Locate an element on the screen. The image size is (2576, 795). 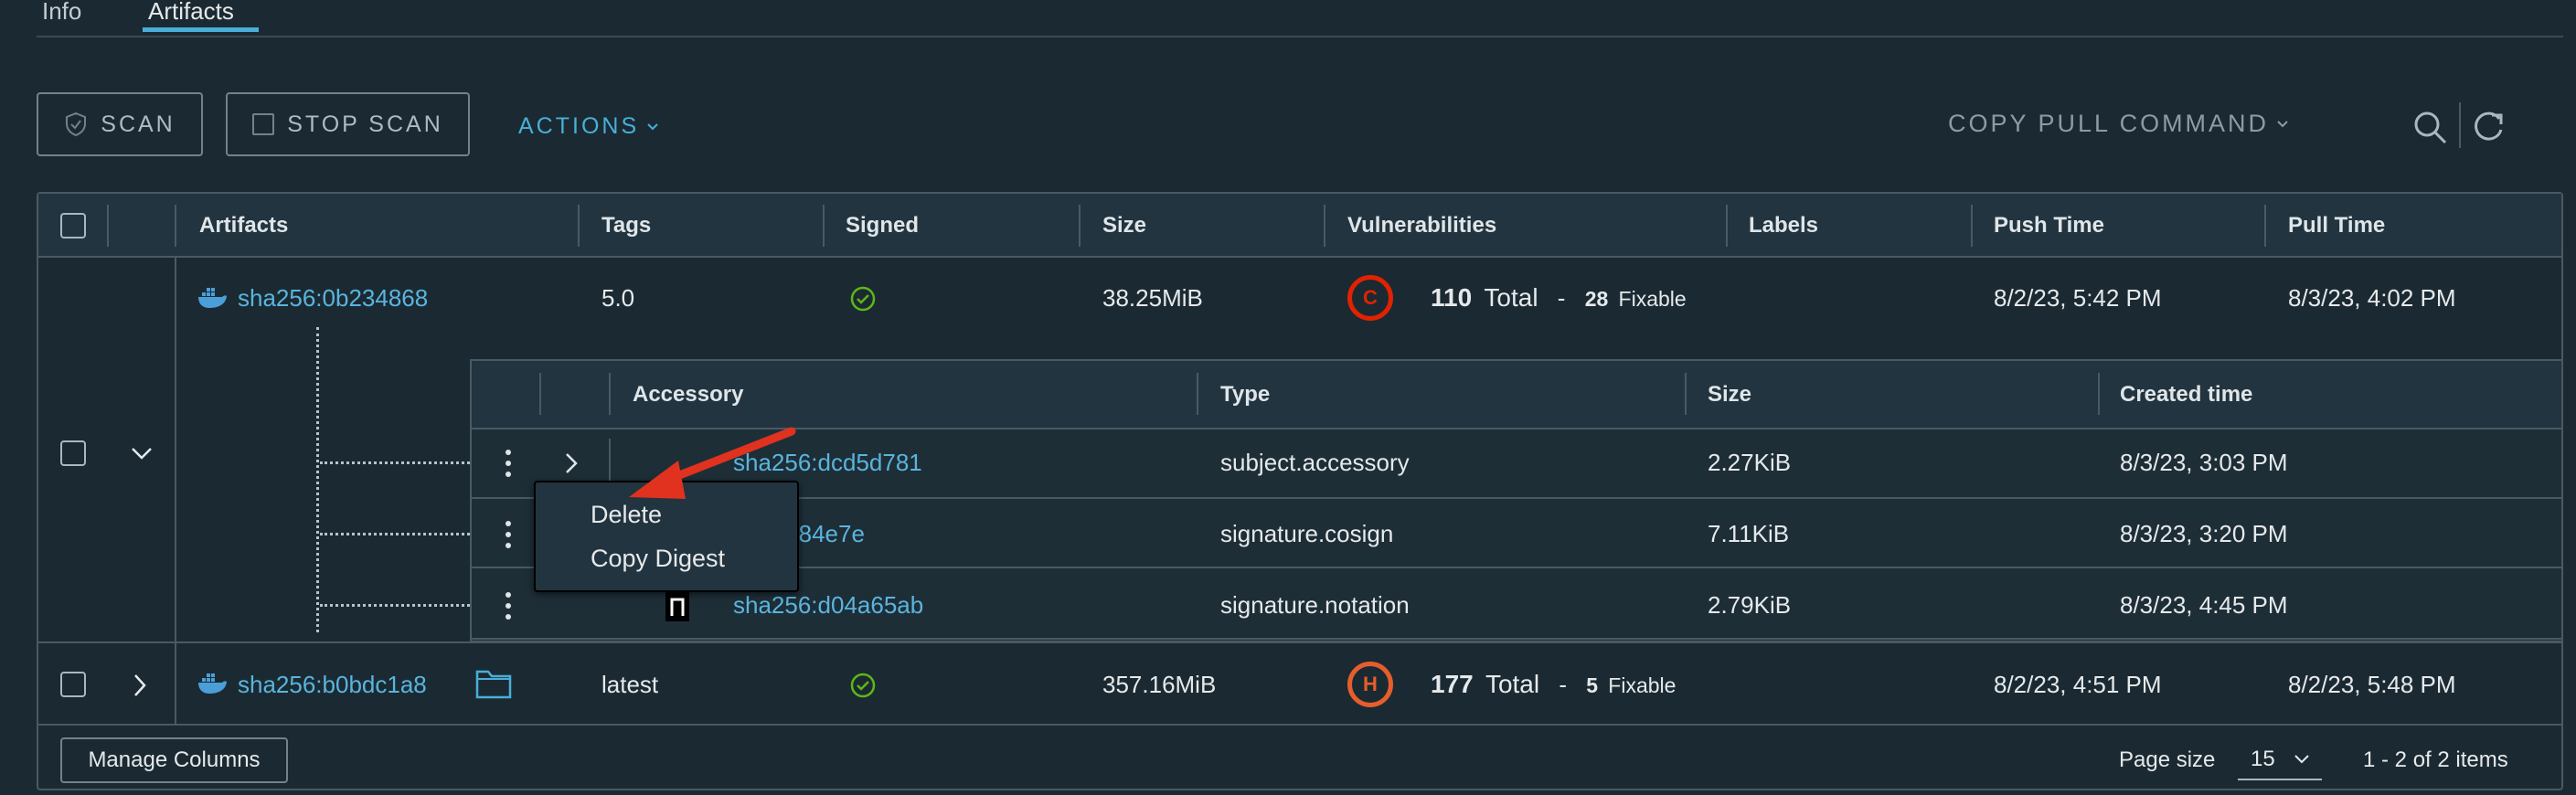
accessory-size: 2.79KiB is located at coordinates (1750, 605).